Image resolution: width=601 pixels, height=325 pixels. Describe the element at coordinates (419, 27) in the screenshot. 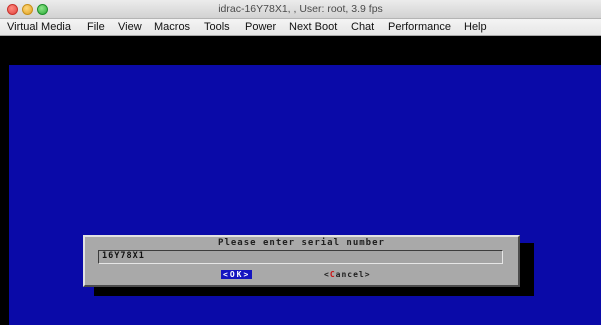

I see `menu-performance: Performance` at that location.